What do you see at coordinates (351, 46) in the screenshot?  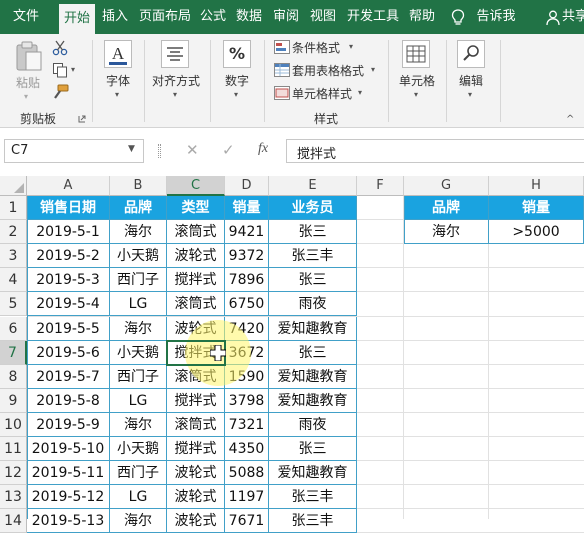 I see `conditional-format-dropdown-icon: ▾` at bounding box center [351, 46].